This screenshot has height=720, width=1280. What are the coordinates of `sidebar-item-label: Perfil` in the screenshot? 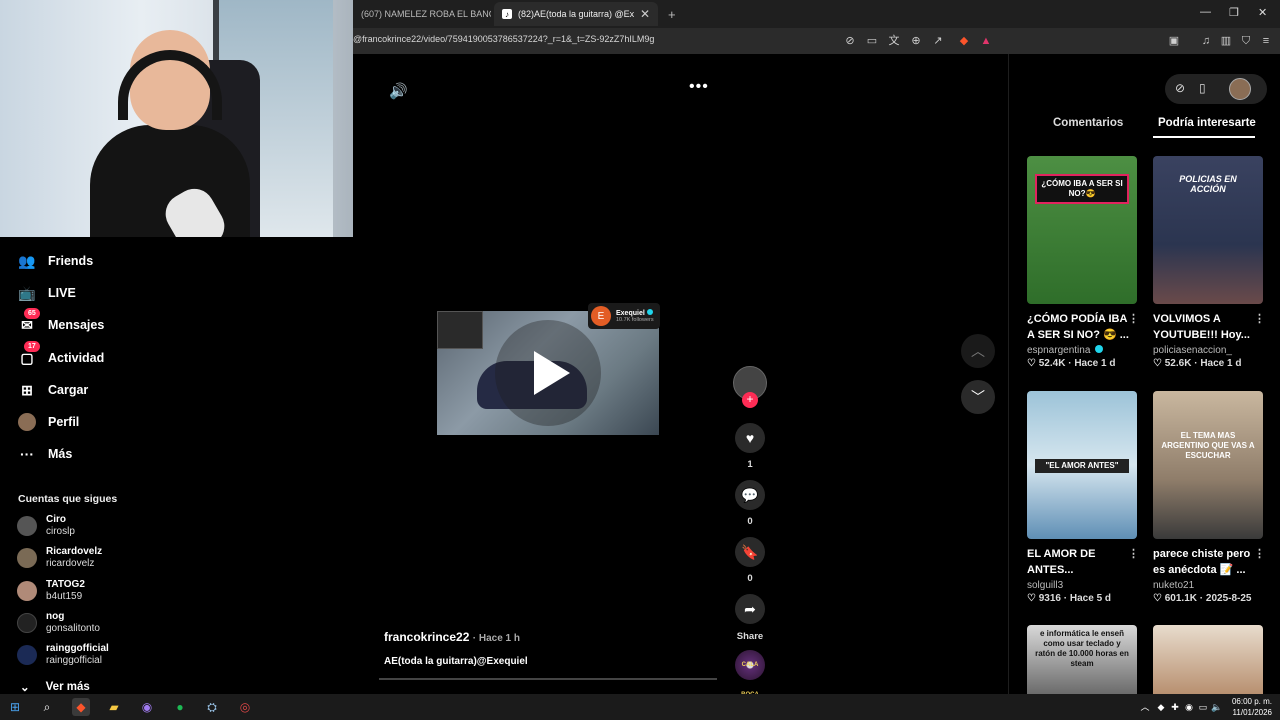 It's located at (64, 422).